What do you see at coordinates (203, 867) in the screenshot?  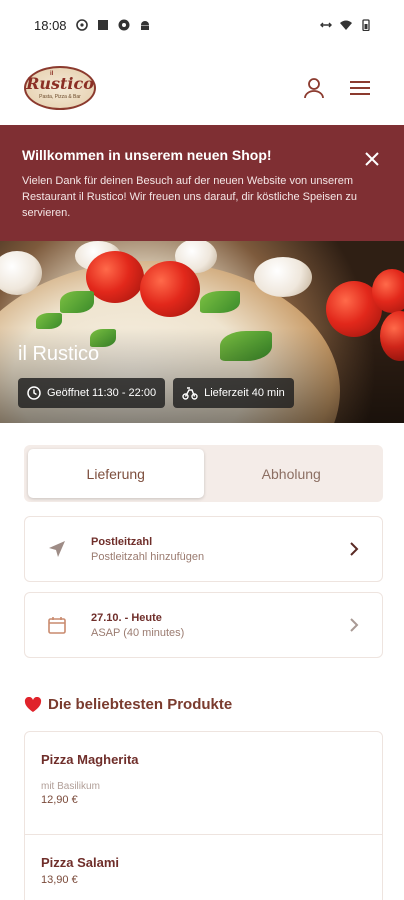 I see `product-card: Pizza Salami 13,90 €` at bounding box center [203, 867].